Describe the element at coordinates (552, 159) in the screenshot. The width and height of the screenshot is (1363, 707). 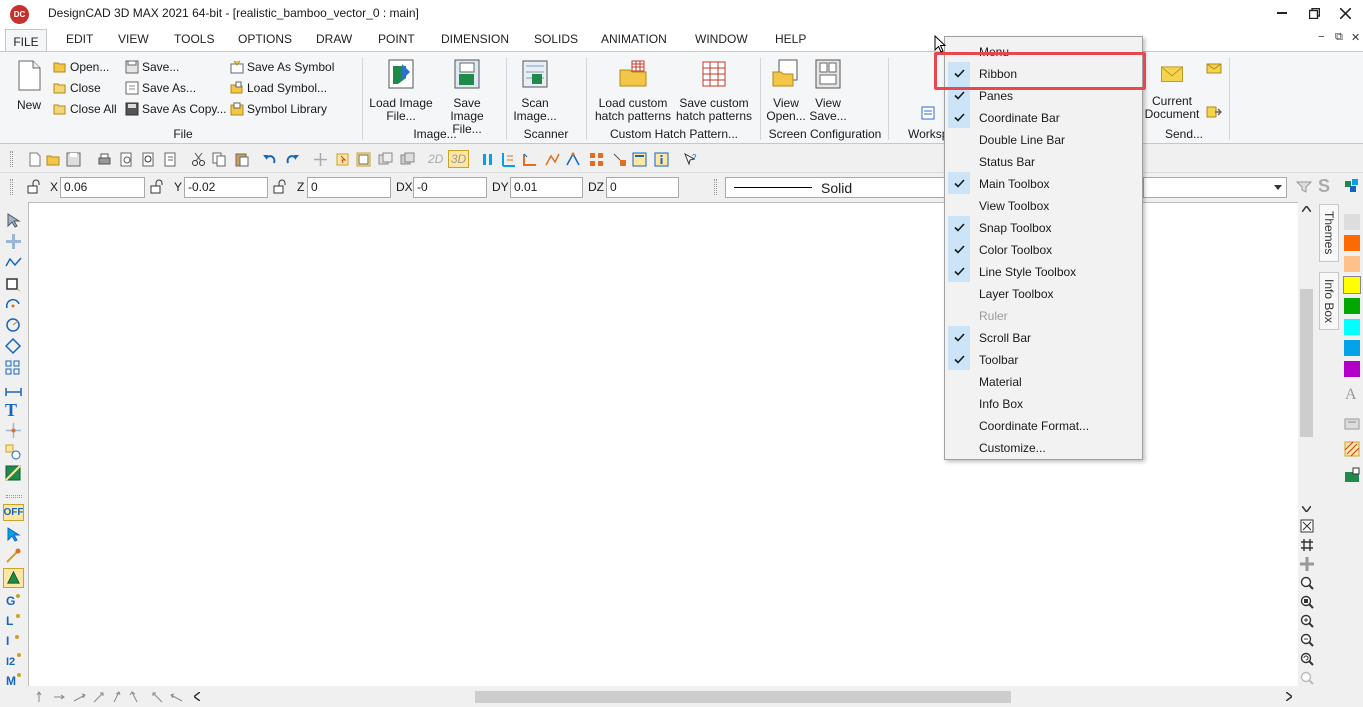
I see `polyline-snap-icon` at that location.